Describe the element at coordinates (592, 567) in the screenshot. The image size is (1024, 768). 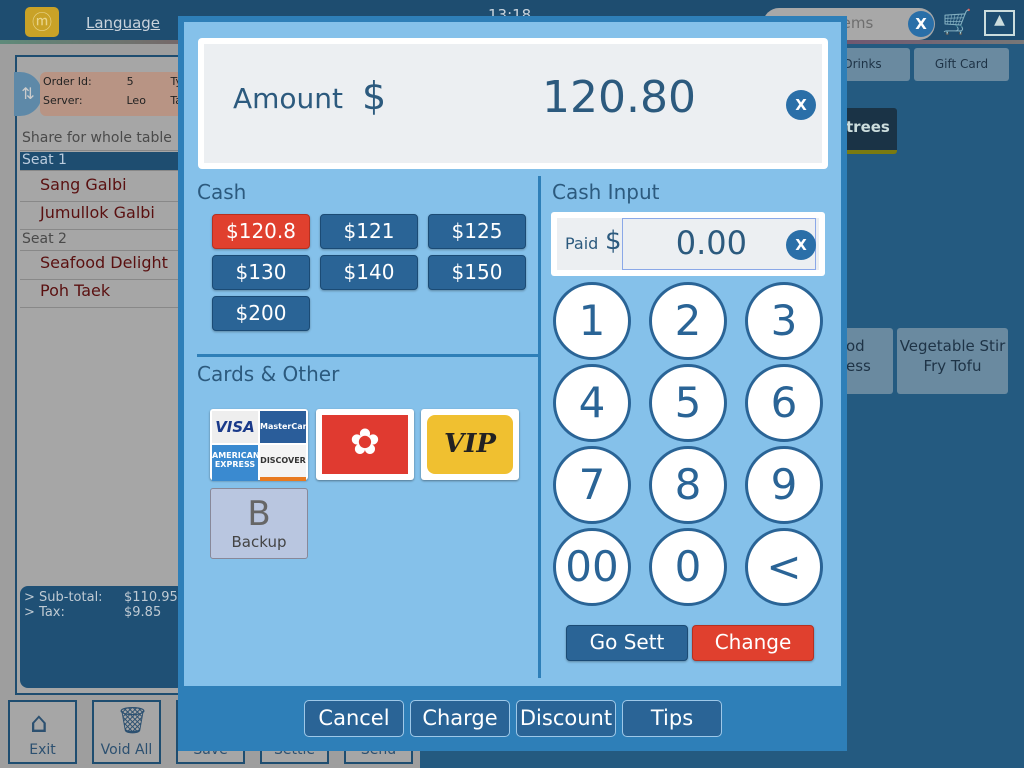
I see `keypad-key: 00` at that location.